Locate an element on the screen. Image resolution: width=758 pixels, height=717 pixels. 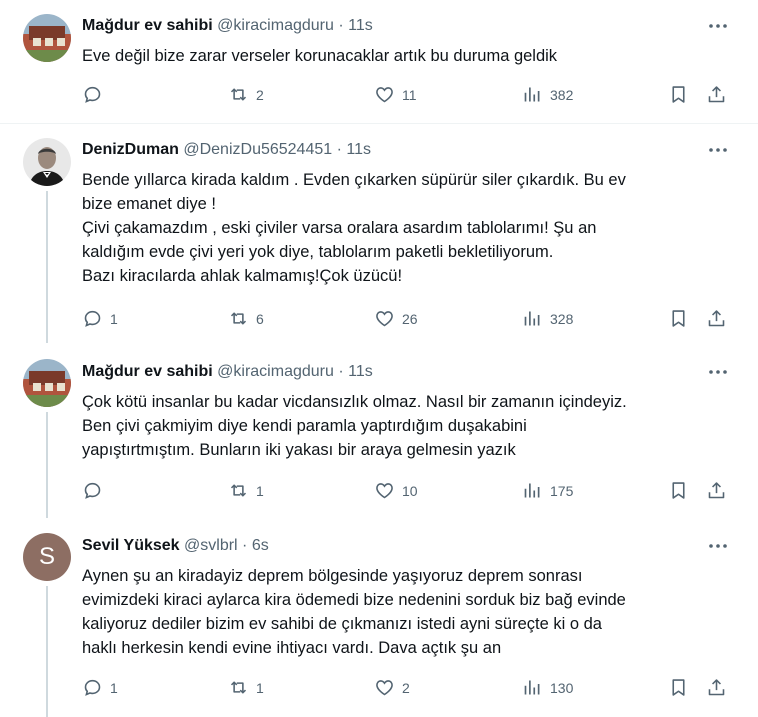
avatar: S is located at coordinates (47, 557).